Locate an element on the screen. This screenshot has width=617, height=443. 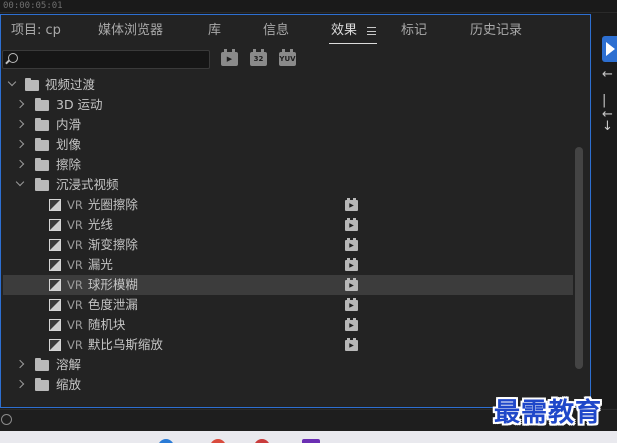
watermark-logo: 最需教育 is located at coordinates (548, 413).